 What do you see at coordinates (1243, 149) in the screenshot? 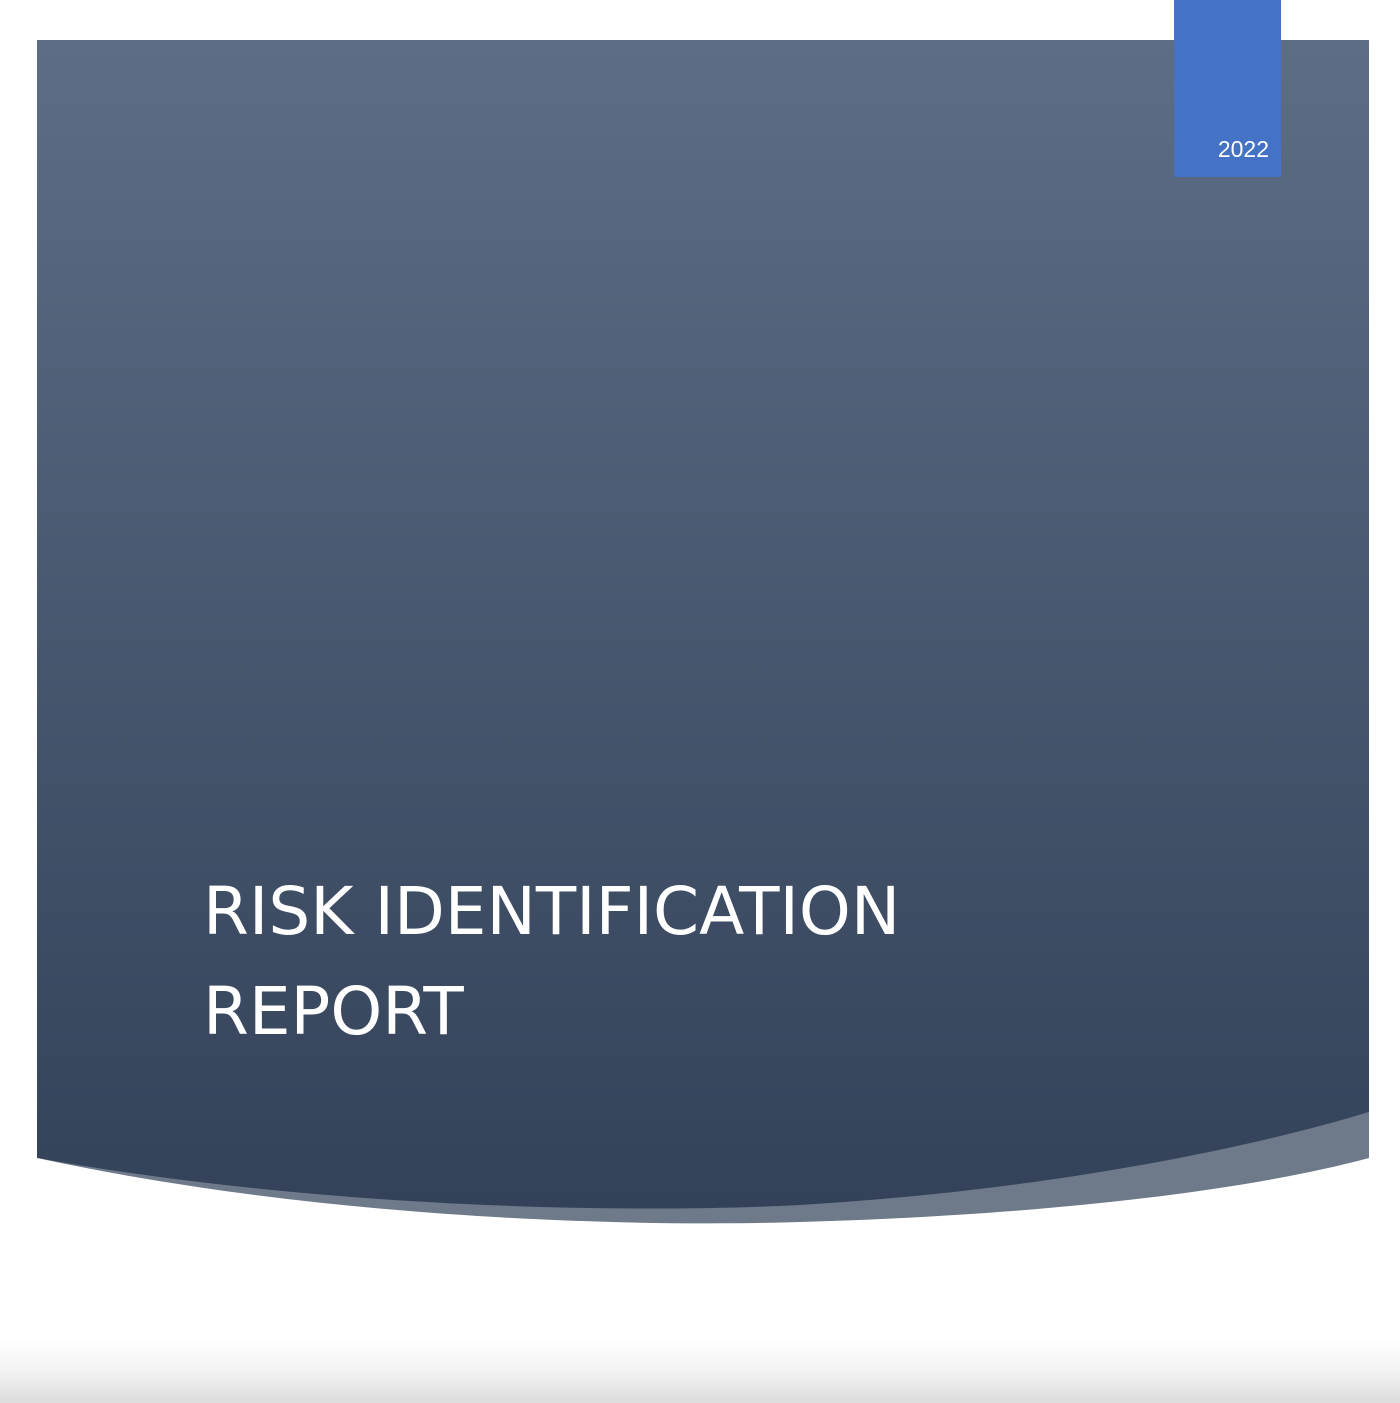
I see `year-label: 2022` at bounding box center [1243, 149].